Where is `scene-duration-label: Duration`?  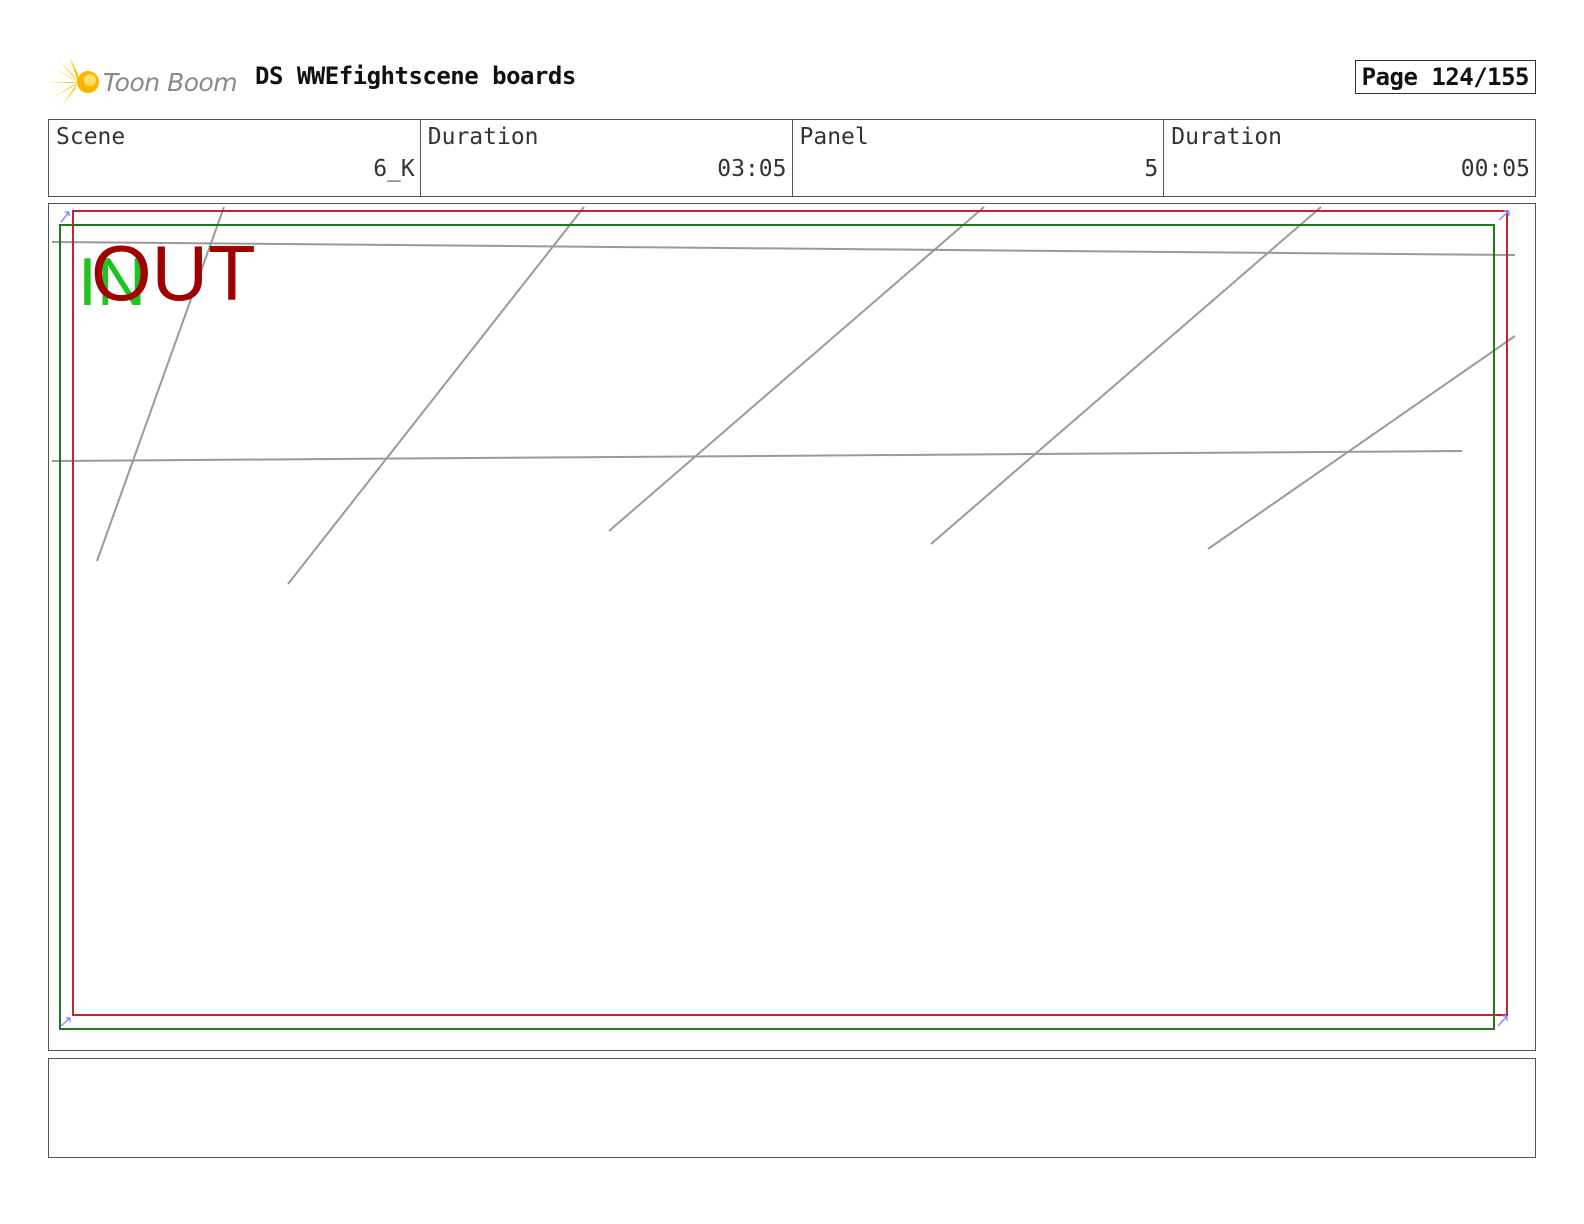
scene-duration-label: Duration is located at coordinates (483, 137).